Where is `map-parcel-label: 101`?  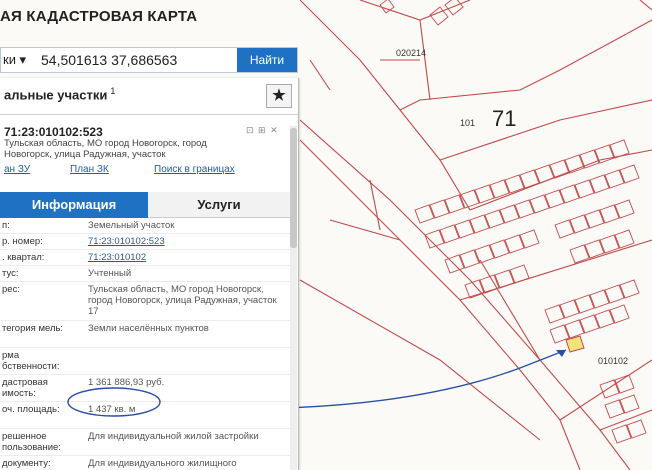 map-parcel-label: 101 is located at coordinates (468, 123).